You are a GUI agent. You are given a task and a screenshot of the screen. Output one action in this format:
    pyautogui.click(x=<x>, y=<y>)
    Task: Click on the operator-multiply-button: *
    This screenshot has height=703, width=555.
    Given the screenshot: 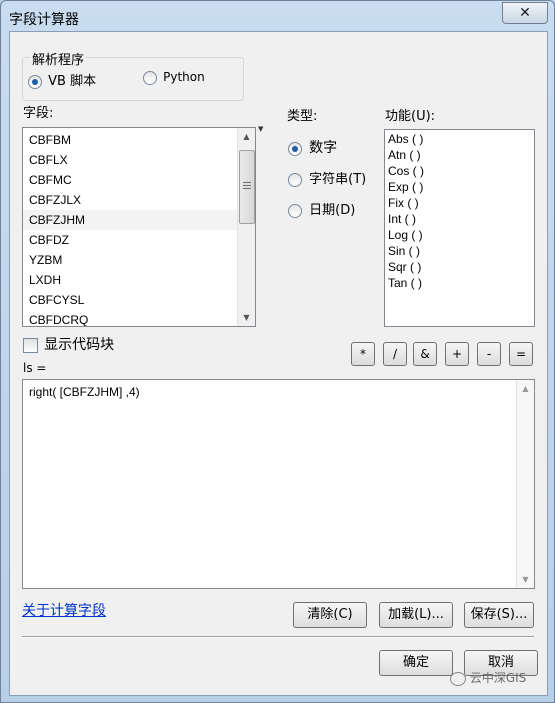 What is the action you would take?
    pyautogui.click(x=363, y=354)
    